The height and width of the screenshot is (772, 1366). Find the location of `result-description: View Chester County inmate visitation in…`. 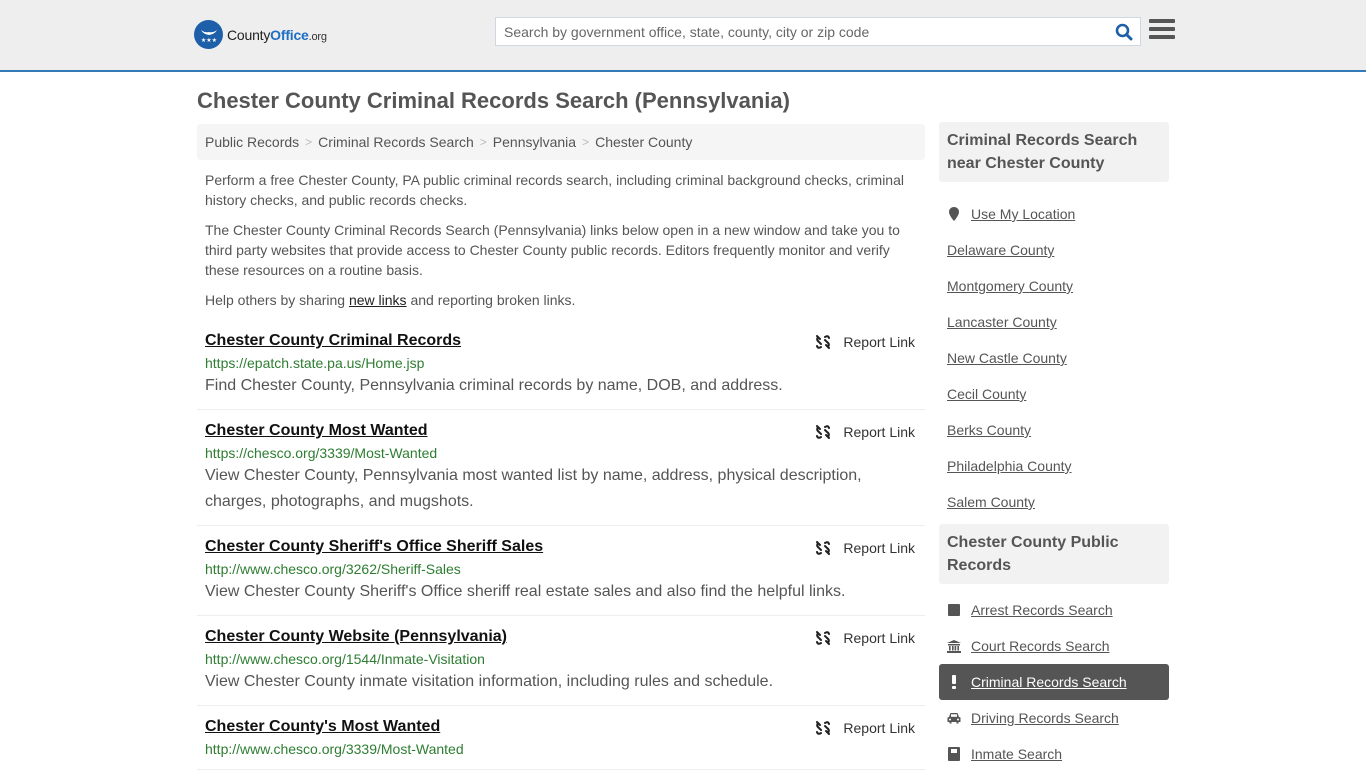

result-description: View Chester County inmate visitation in… is located at coordinates (489, 681).